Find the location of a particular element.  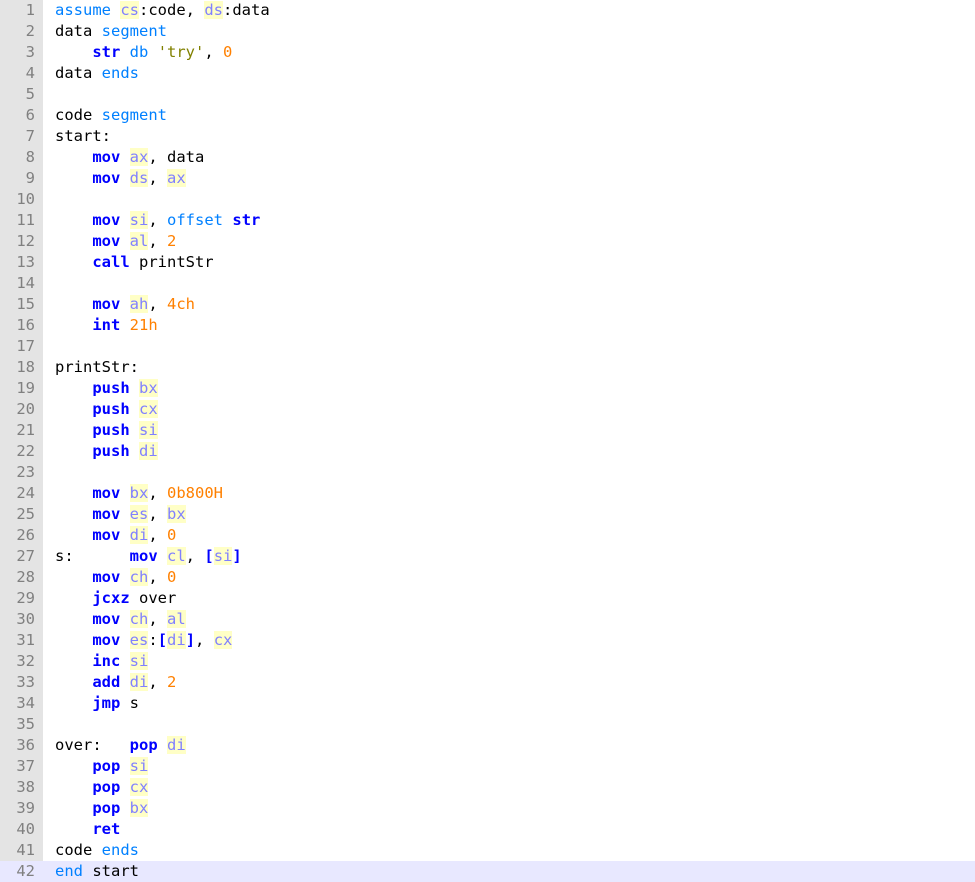

code-line: 14 is located at coordinates (487, 283).